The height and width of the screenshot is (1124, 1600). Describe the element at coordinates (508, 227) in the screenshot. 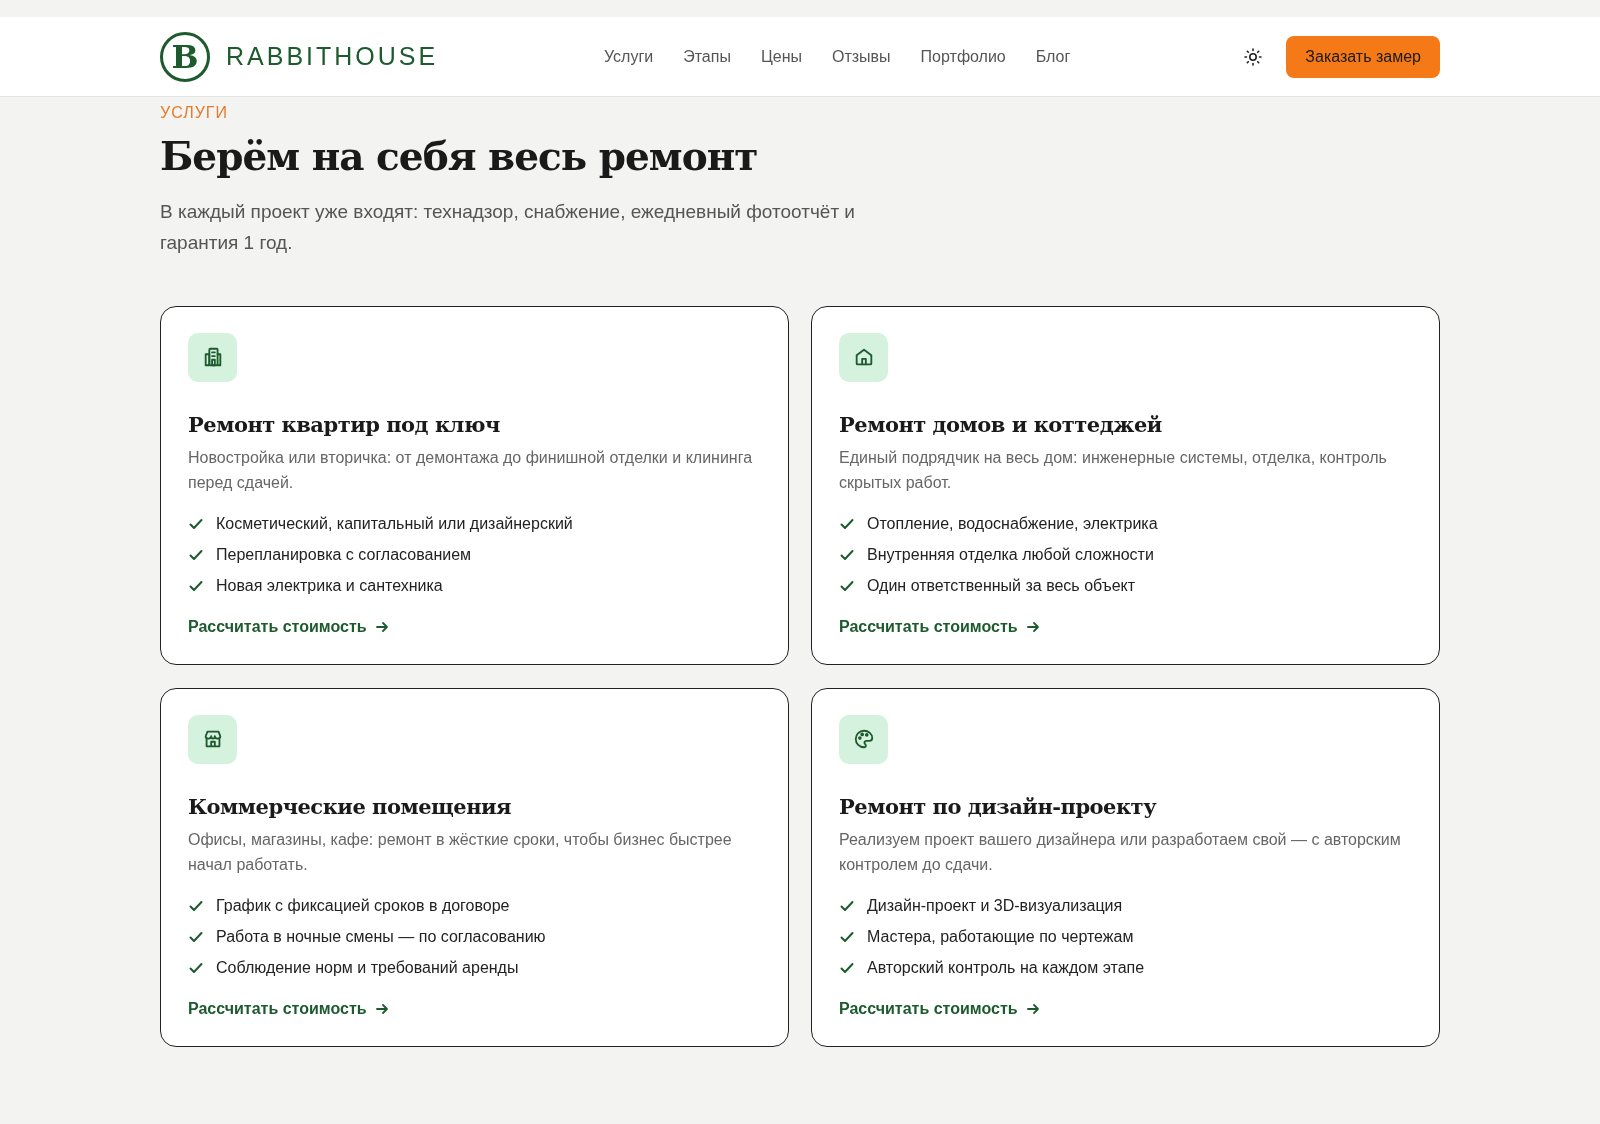

I see `section-description: В каждый проект уже входят: технадзор, снабжение, ежедневный фотоотчёт и гарантия 1 год.` at that location.